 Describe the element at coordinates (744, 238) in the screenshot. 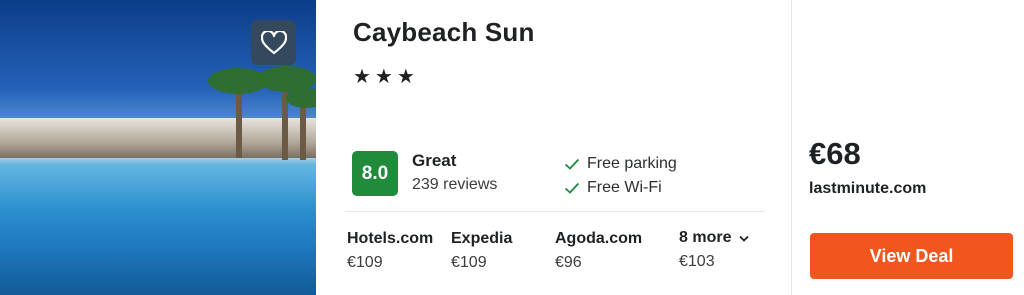

I see `chevron-down-icon` at that location.